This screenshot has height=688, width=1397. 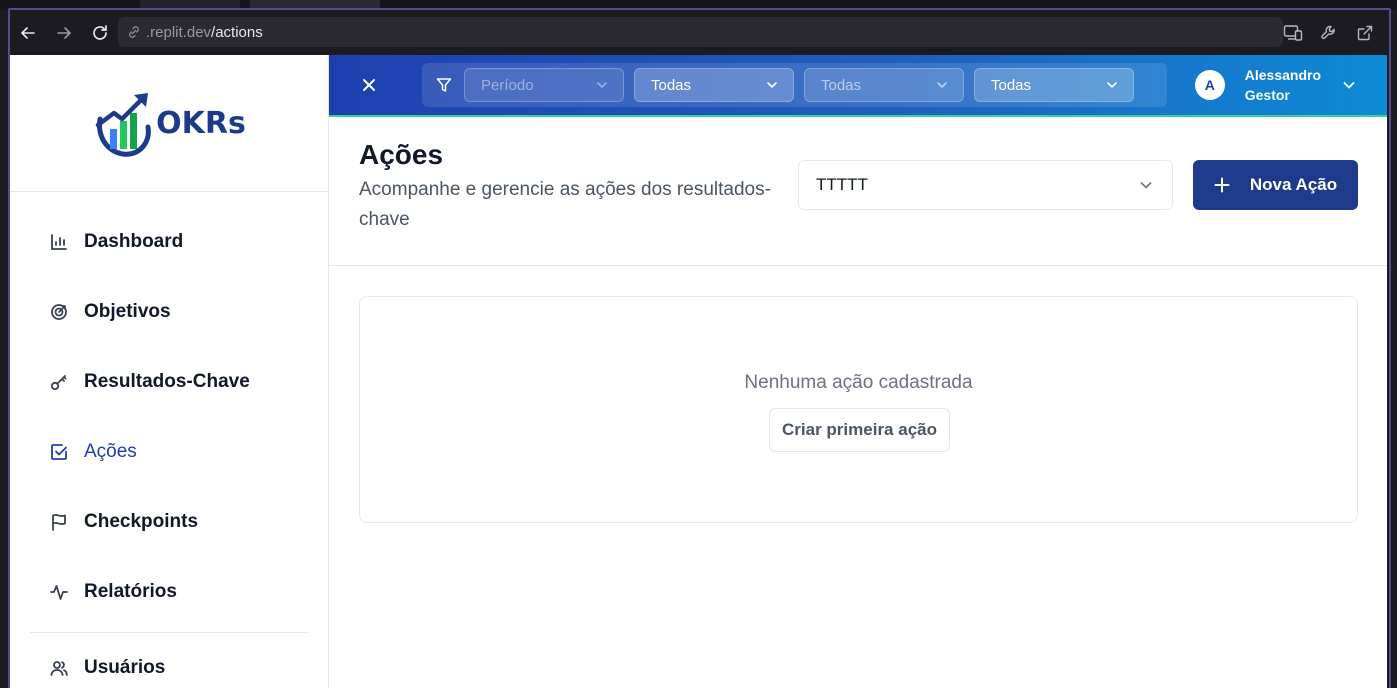 What do you see at coordinates (985, 185) in the screenshot?
I see `key-result-select: TTTTT` at bounding box center [985, 185].